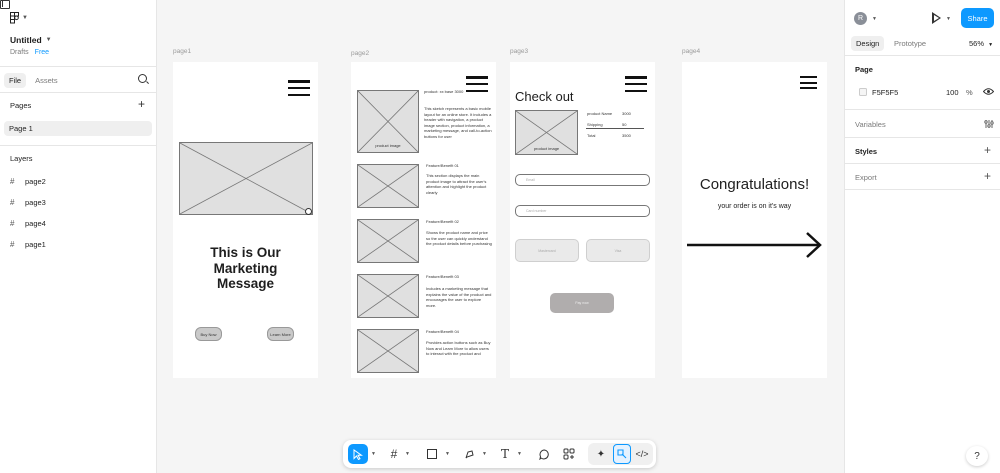 The height and width of the screenshot is (473, 1000). I want to click on frame-label-page3: page3, so click(519, 51).